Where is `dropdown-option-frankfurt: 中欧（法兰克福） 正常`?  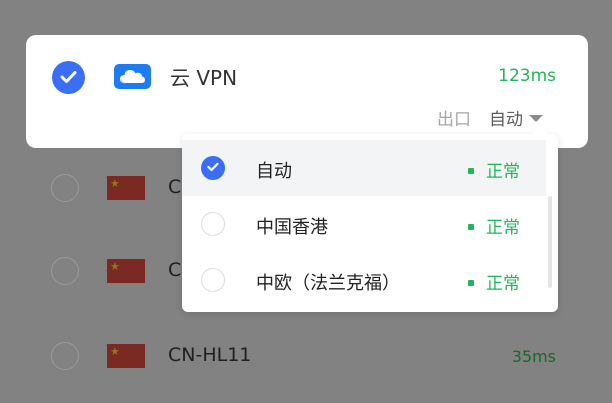
dropdown-option-frankfurt: 中欧（法兰克福） 正常 is located at coordinates (364, 280).